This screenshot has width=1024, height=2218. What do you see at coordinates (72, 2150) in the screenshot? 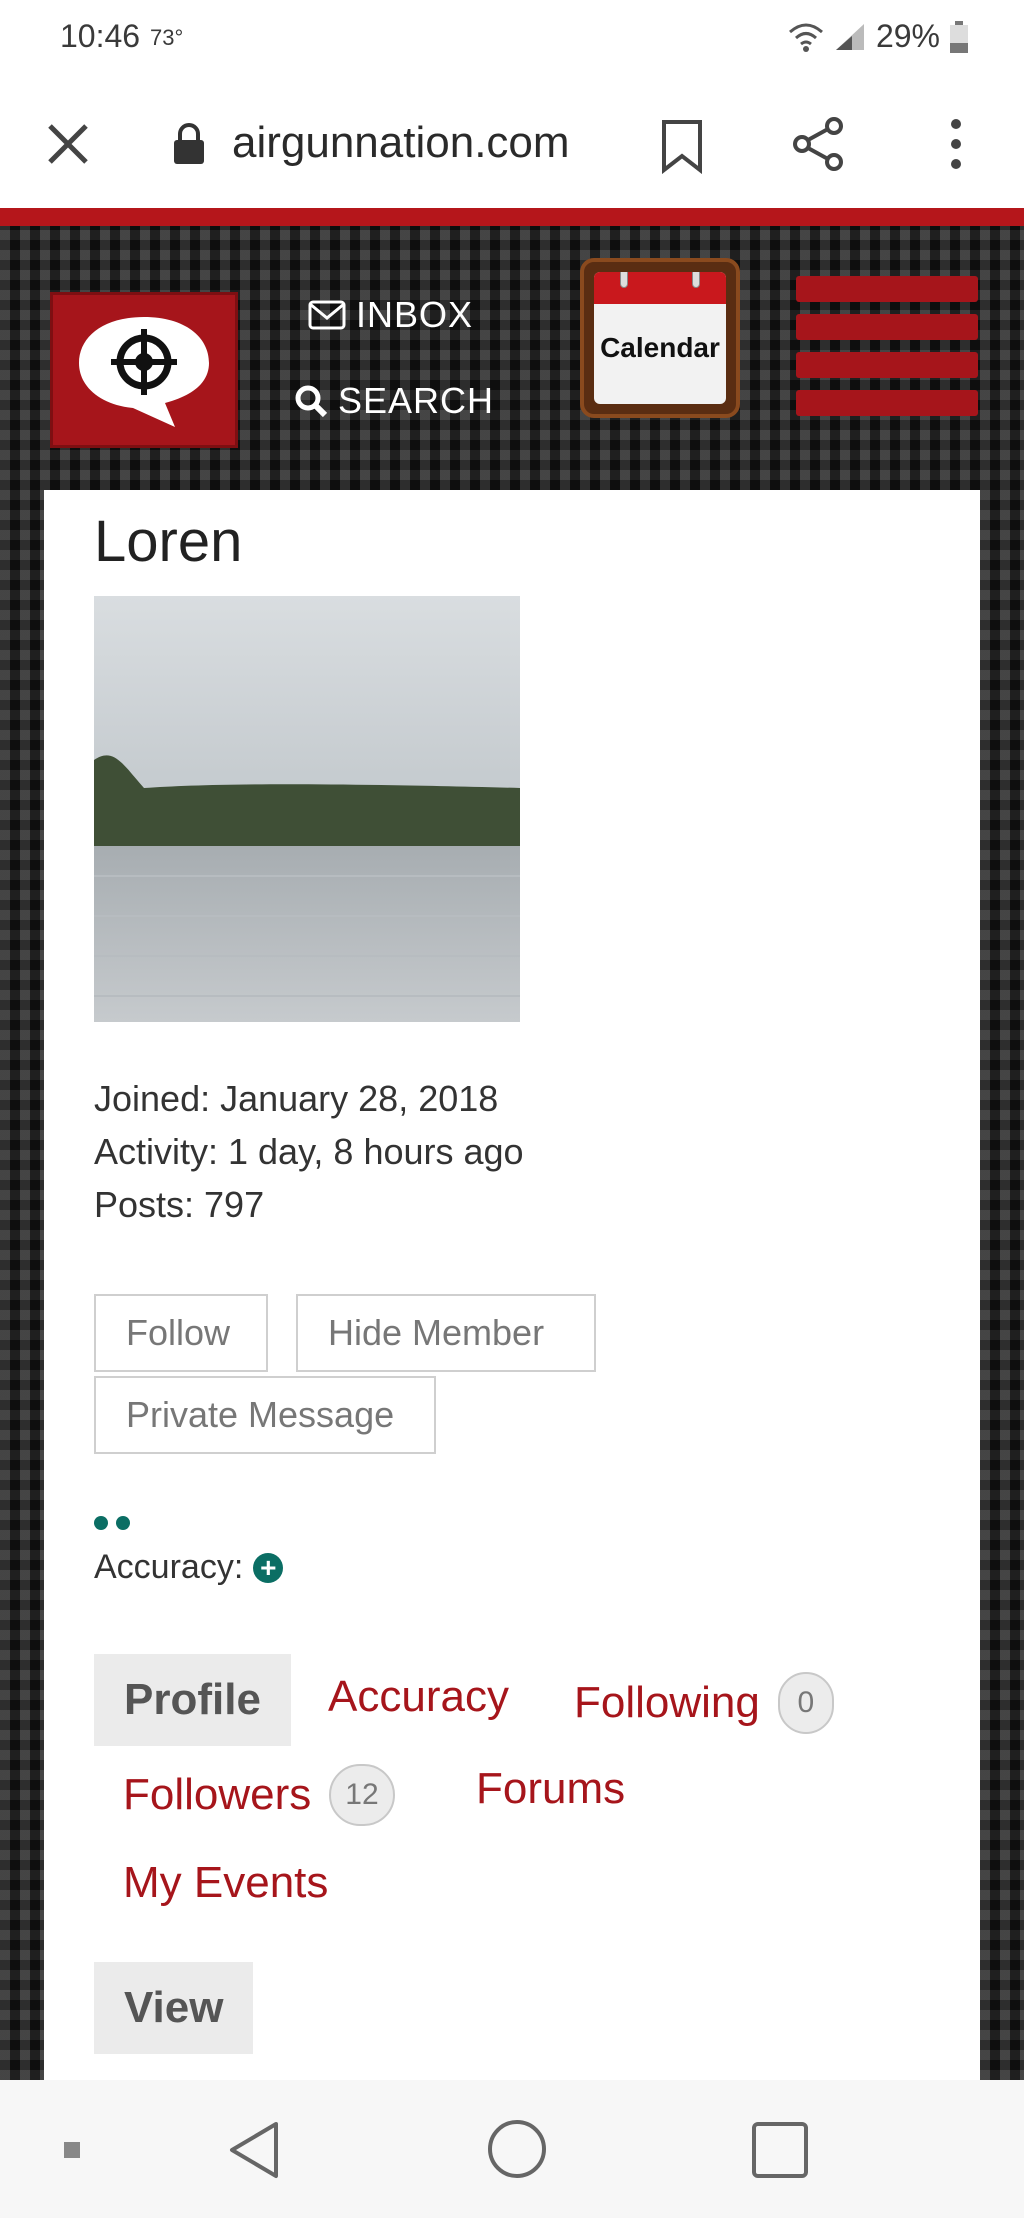
I see `nav-indicator-icon` at bounding box center [72, 2150].